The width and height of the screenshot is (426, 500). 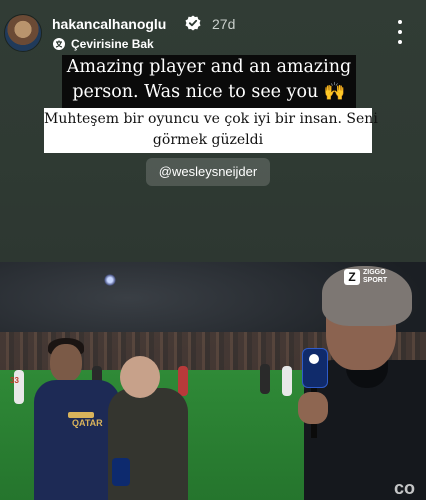 I want to click on presenter-hand, so click(x=313, y=408).